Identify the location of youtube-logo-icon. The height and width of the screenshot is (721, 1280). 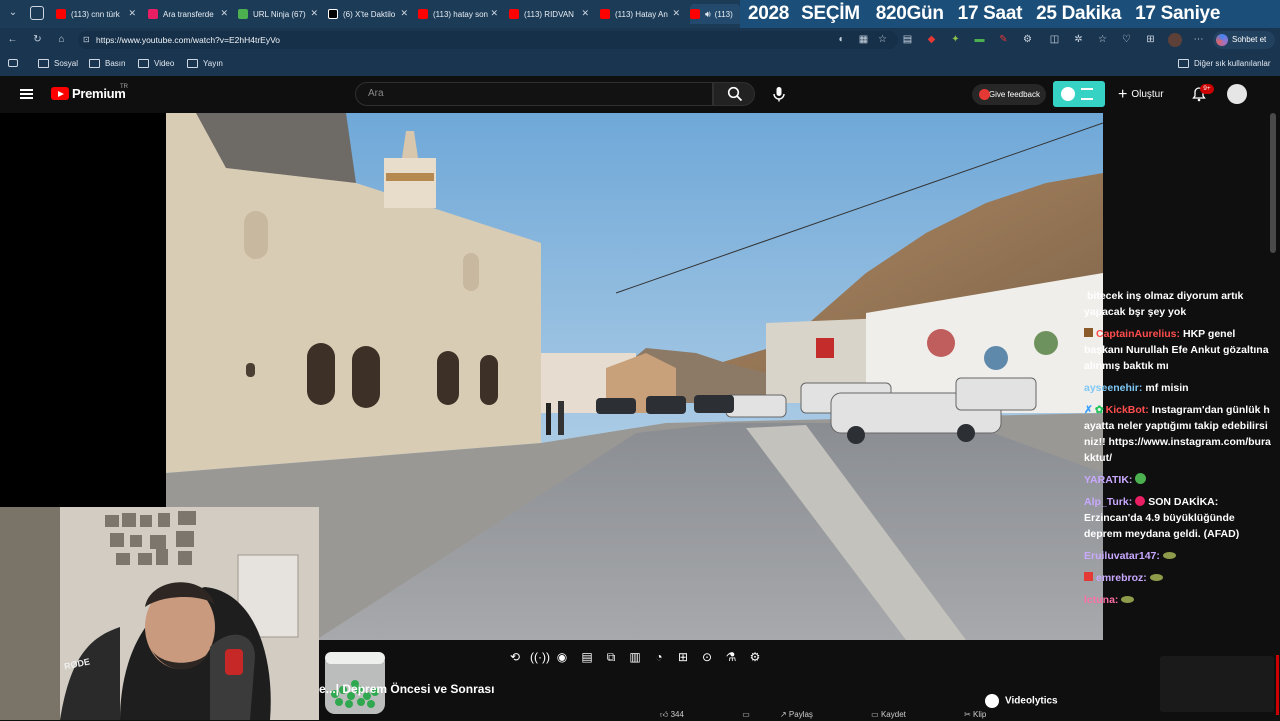
(60, 93).